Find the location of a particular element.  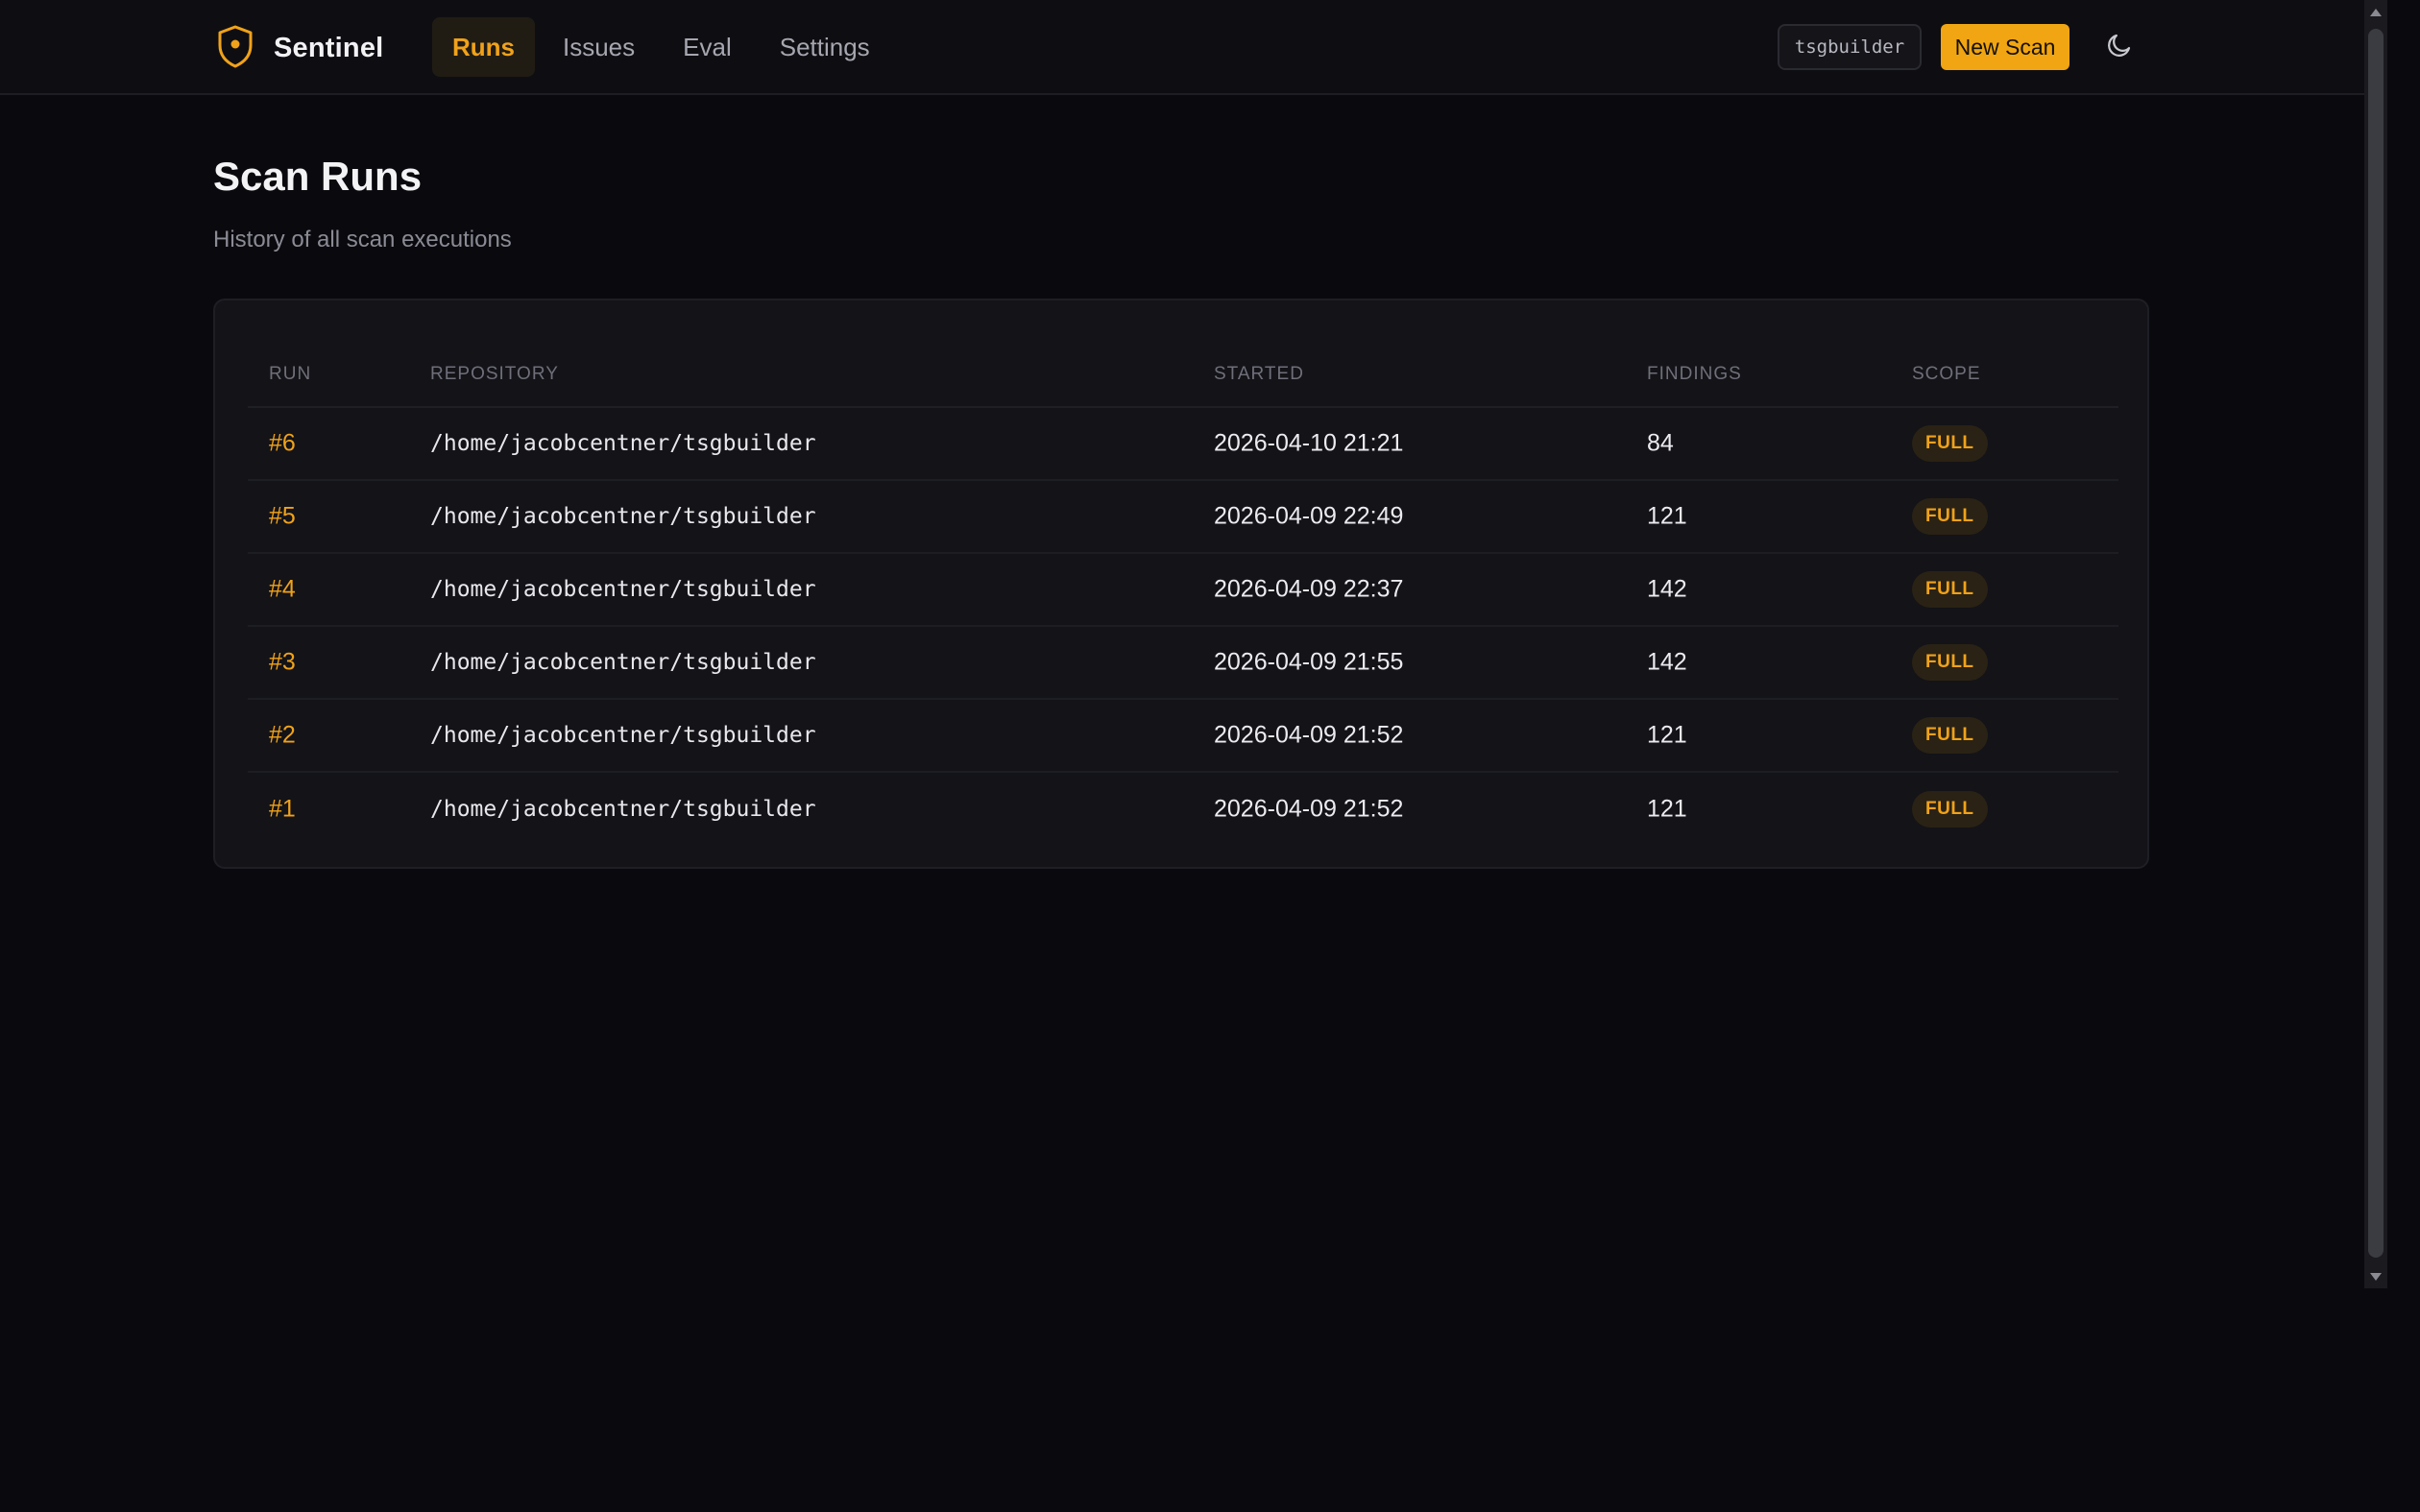

run-id-link: #1 is located at coordinates (282, 810).